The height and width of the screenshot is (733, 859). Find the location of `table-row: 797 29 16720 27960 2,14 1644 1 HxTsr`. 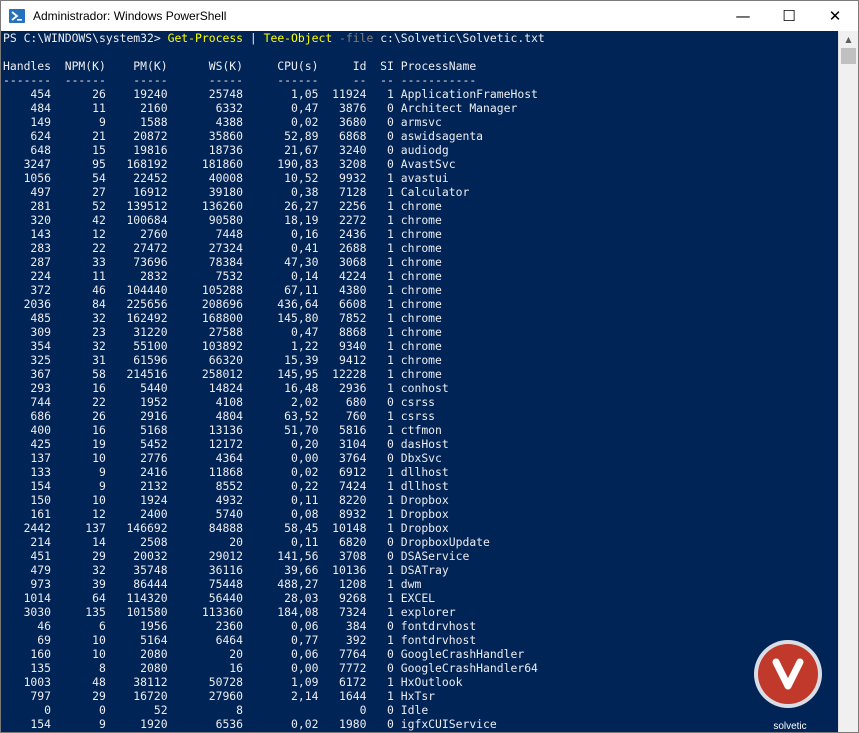

table-row: 797 29 16720 27960 2,14 1644 1 HxTsr is located at coordinates (219, 696).